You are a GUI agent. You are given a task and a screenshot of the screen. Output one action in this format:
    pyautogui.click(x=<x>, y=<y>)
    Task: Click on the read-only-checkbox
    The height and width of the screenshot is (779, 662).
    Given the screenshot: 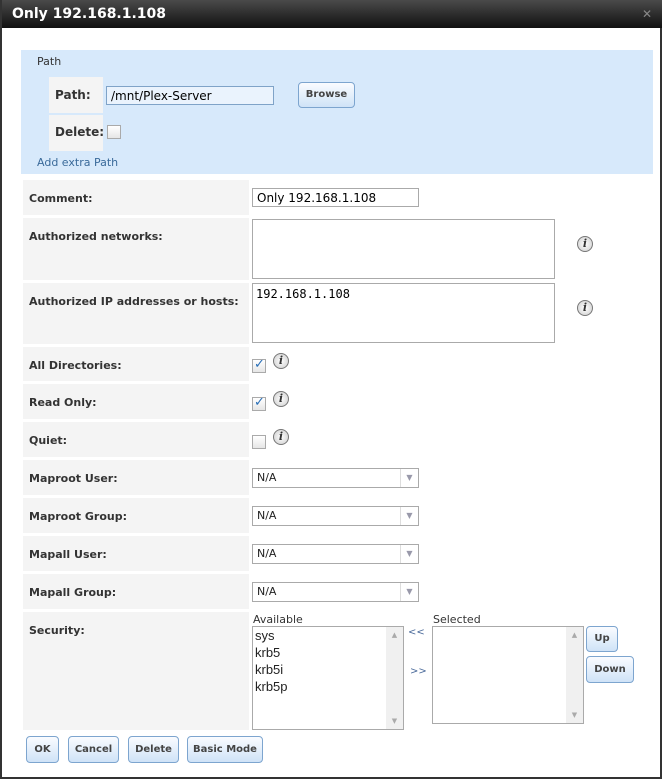 What is the action you would take?
    pyautogui.click(x=259, y=403)
    